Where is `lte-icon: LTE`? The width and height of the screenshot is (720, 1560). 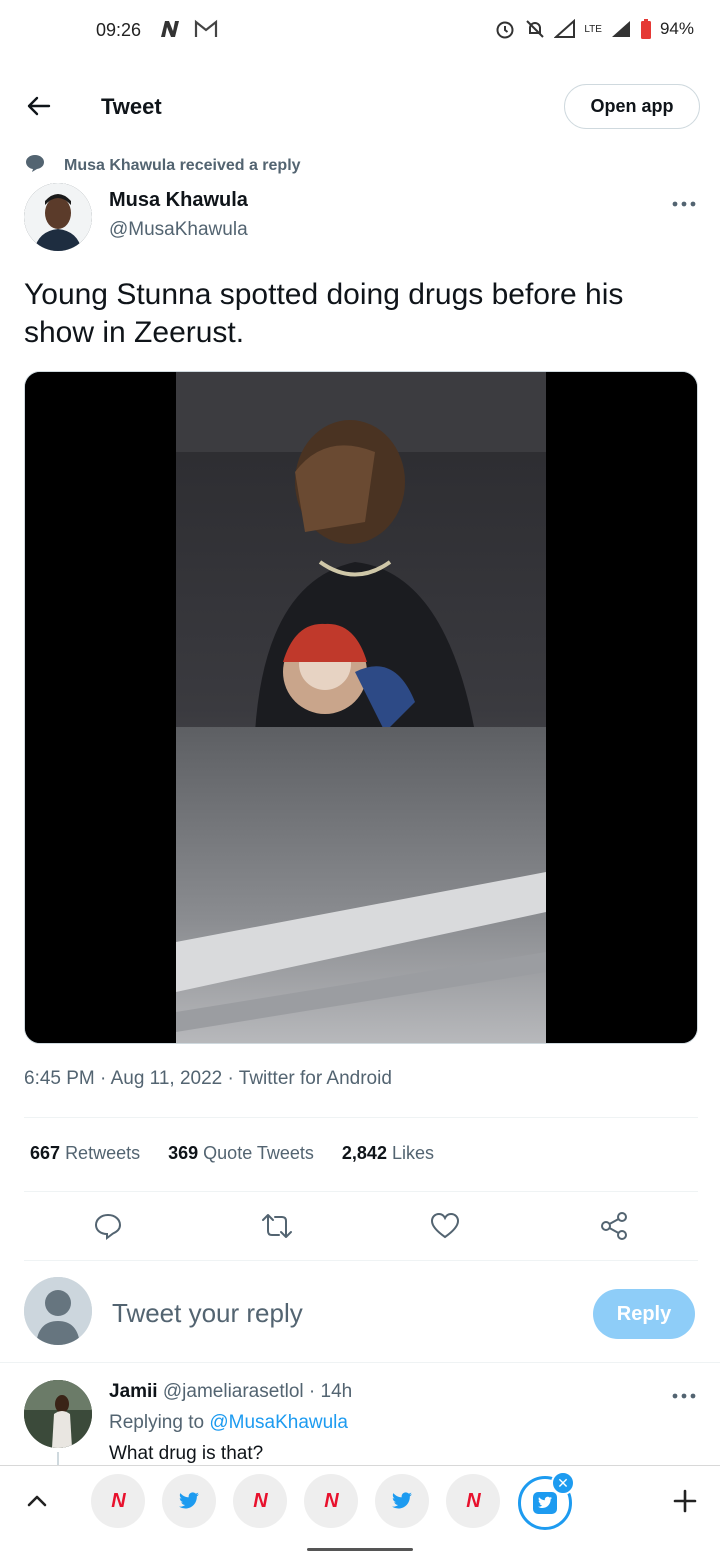 lte-icon: LTE is located at coordinates (593, 29).